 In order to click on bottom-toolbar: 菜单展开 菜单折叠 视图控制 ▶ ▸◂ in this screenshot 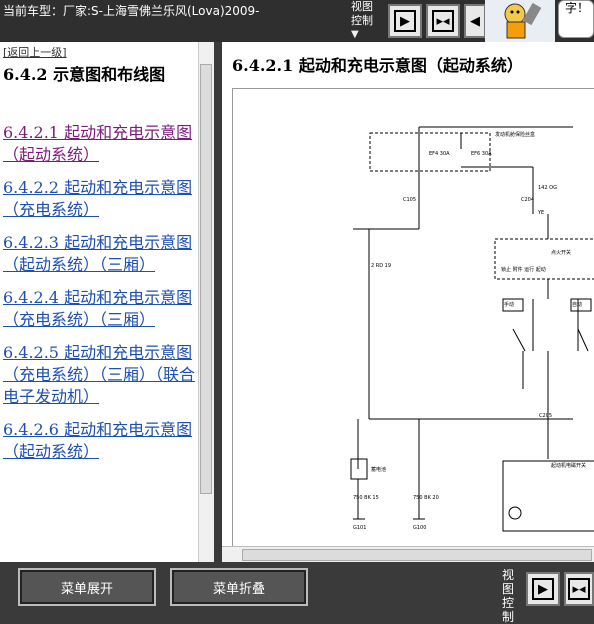, I will do `click(297, 593)`.